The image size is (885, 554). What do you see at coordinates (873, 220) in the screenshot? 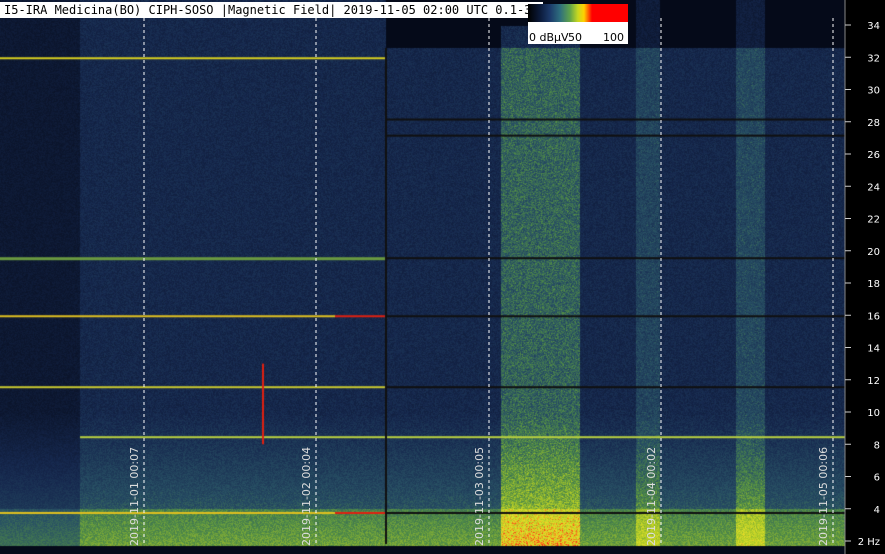
I see `y-tick-label: 22` at bounding box center [873, 220].